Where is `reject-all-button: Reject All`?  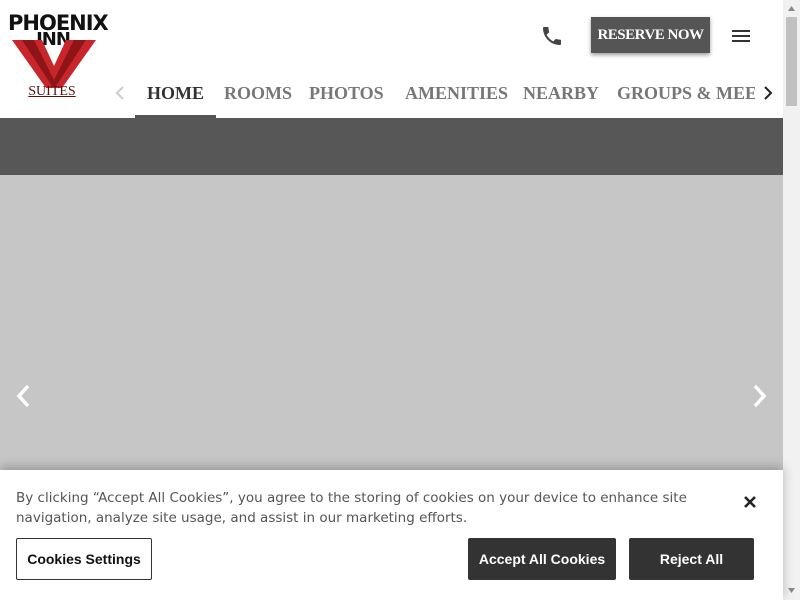
reject-all-button: Reject All is located at coordinates (691, 559).